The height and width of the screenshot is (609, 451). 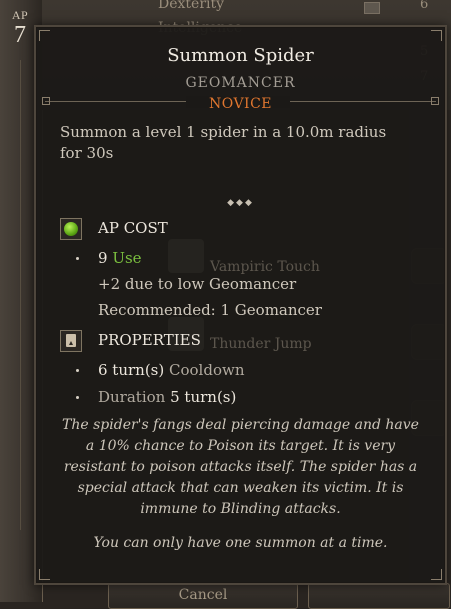 I want to click on ap-label: AP, so click(x=20, y=15).